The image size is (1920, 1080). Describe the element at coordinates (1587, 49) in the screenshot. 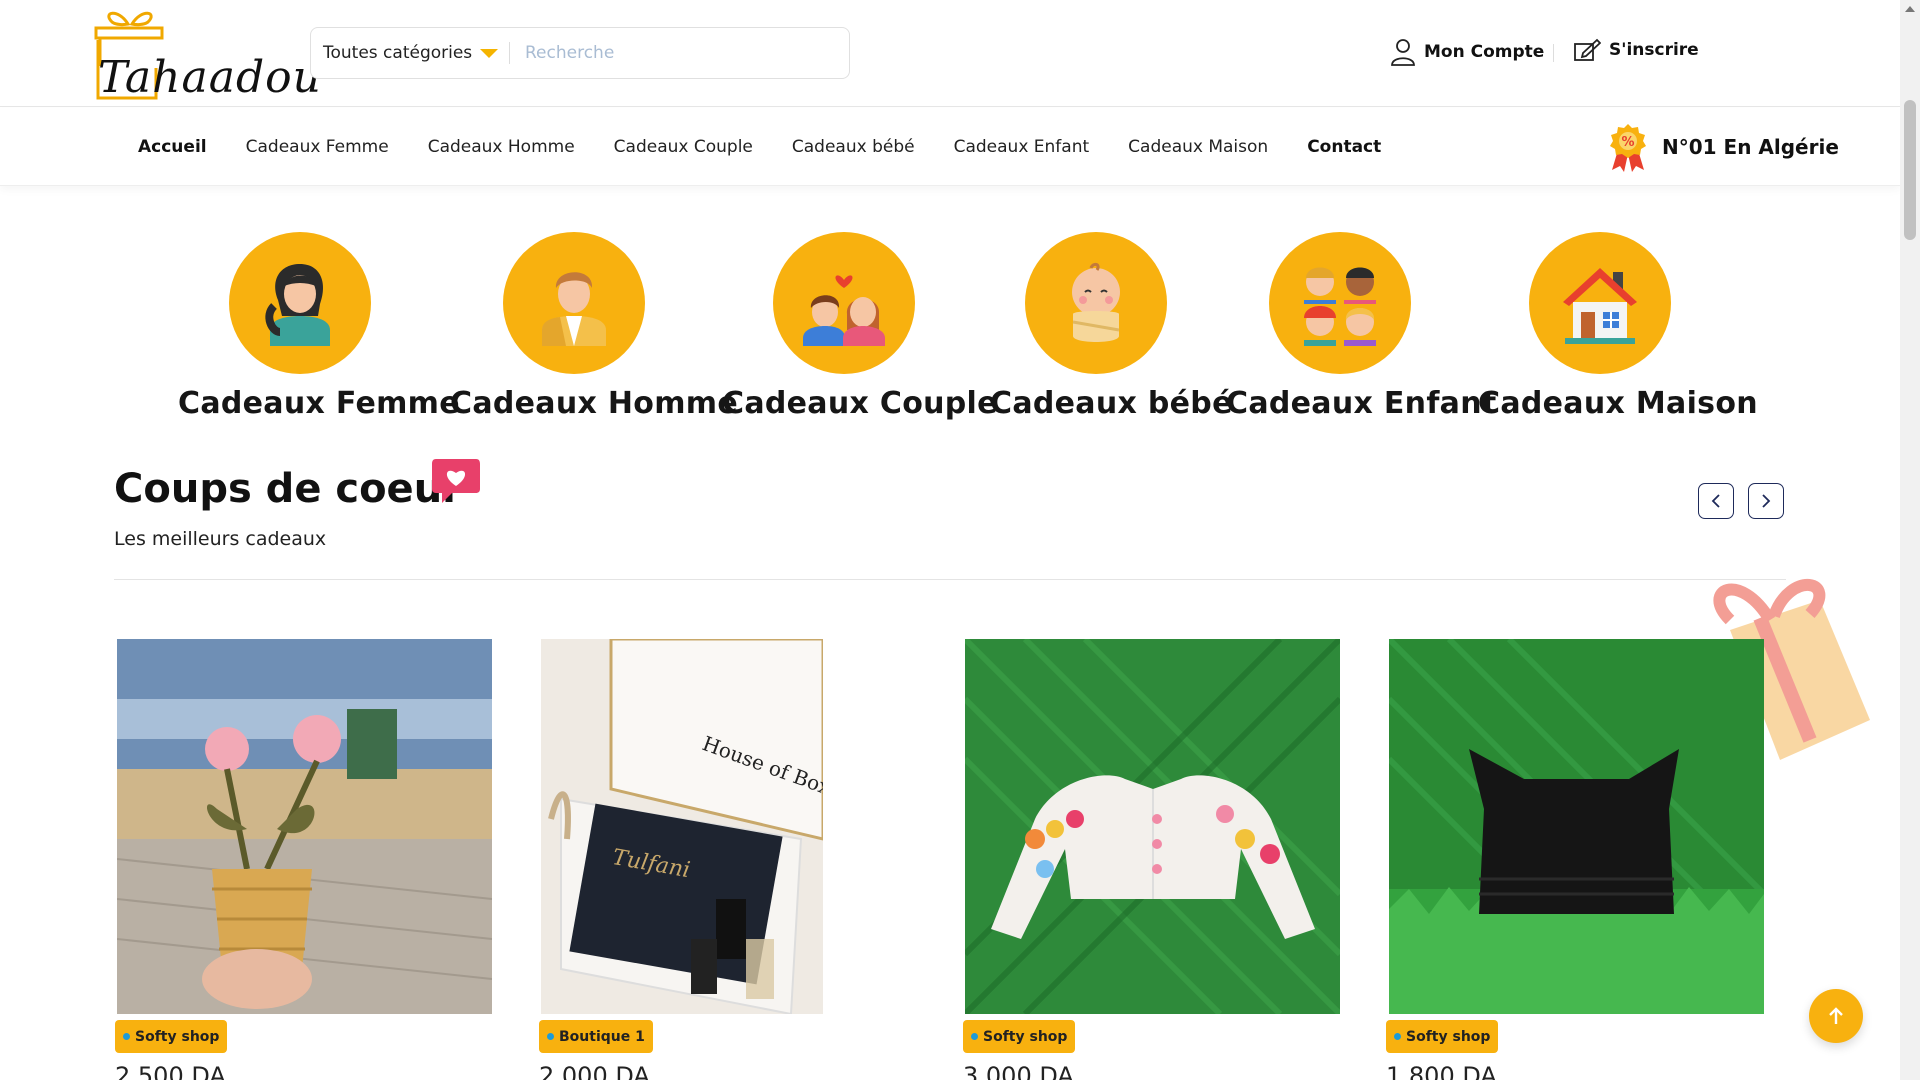

I see `edit-icon` at that location.